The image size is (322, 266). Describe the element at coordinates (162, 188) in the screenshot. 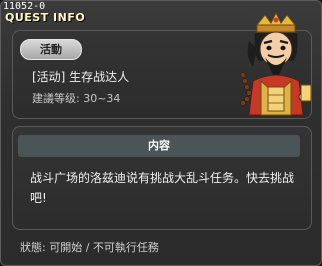

I see `quest-description: 战斗广场的洛兹迪说有挑战大乱斗任务。快去挑战吧!` at that location.